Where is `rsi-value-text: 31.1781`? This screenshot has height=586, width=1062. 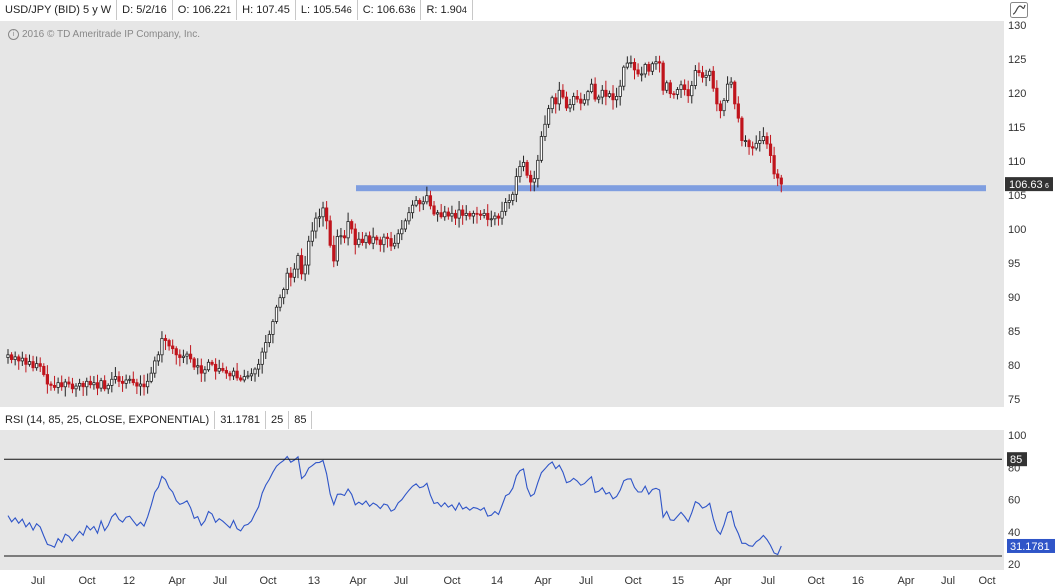 rsi-value-text: 31.1781 is located at coordinates (1030, 547).